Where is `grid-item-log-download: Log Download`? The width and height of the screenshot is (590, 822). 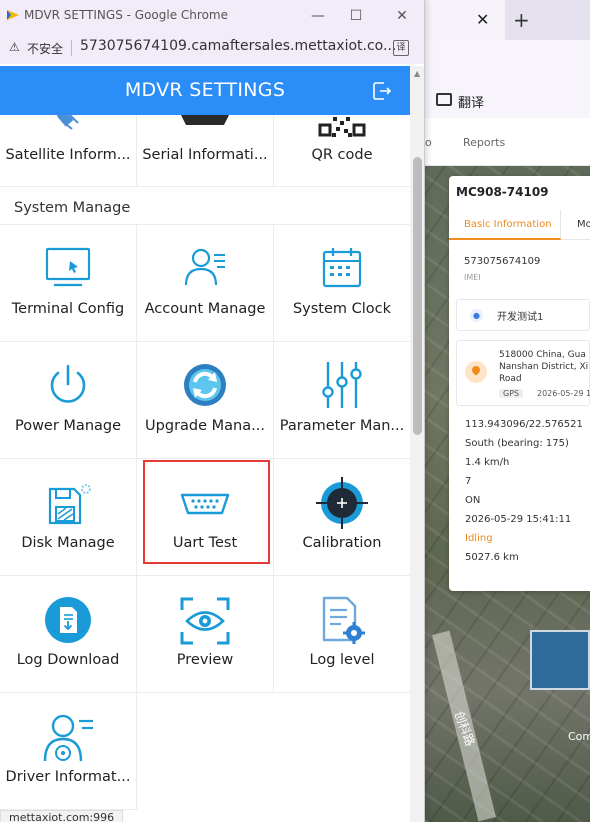
grid-item-log-download: Log Download is located at coordinates (68, 634).